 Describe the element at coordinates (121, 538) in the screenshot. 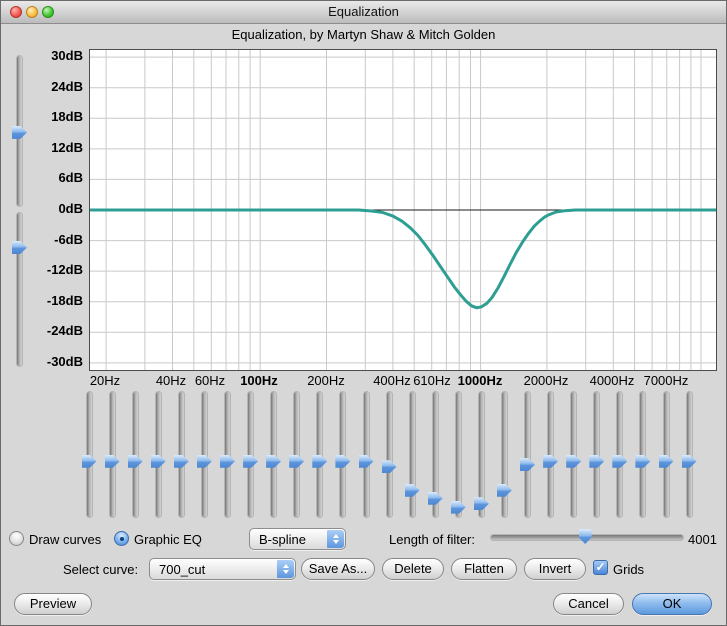

I see `graphic-eq-radio` at that location.